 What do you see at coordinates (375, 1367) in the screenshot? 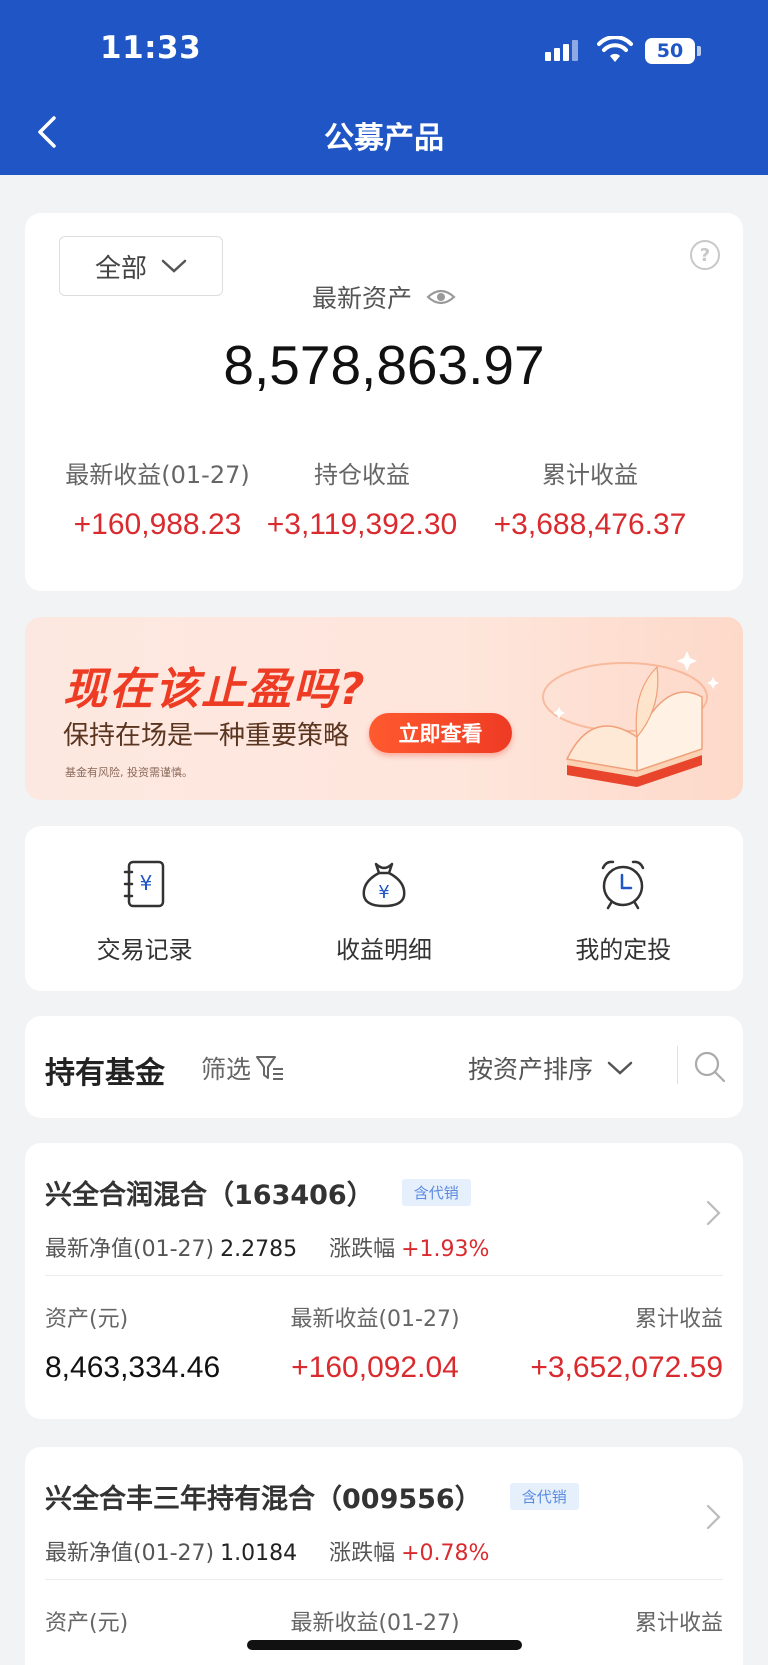
I see `daily-value: +160,092.04` at bounding box center [375, 1367].